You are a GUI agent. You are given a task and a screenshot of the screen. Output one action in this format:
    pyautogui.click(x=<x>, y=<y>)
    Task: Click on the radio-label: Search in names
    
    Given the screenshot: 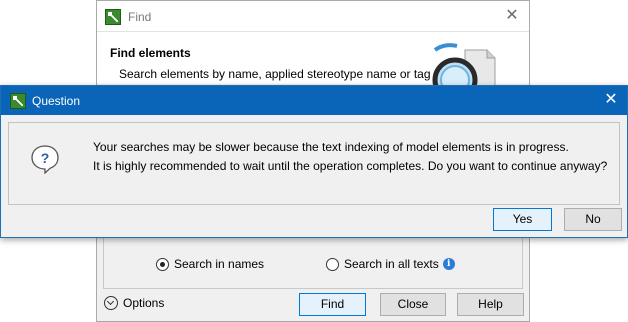 What is the action you would take?
    pyautogui.click(x=219, y=264)
    